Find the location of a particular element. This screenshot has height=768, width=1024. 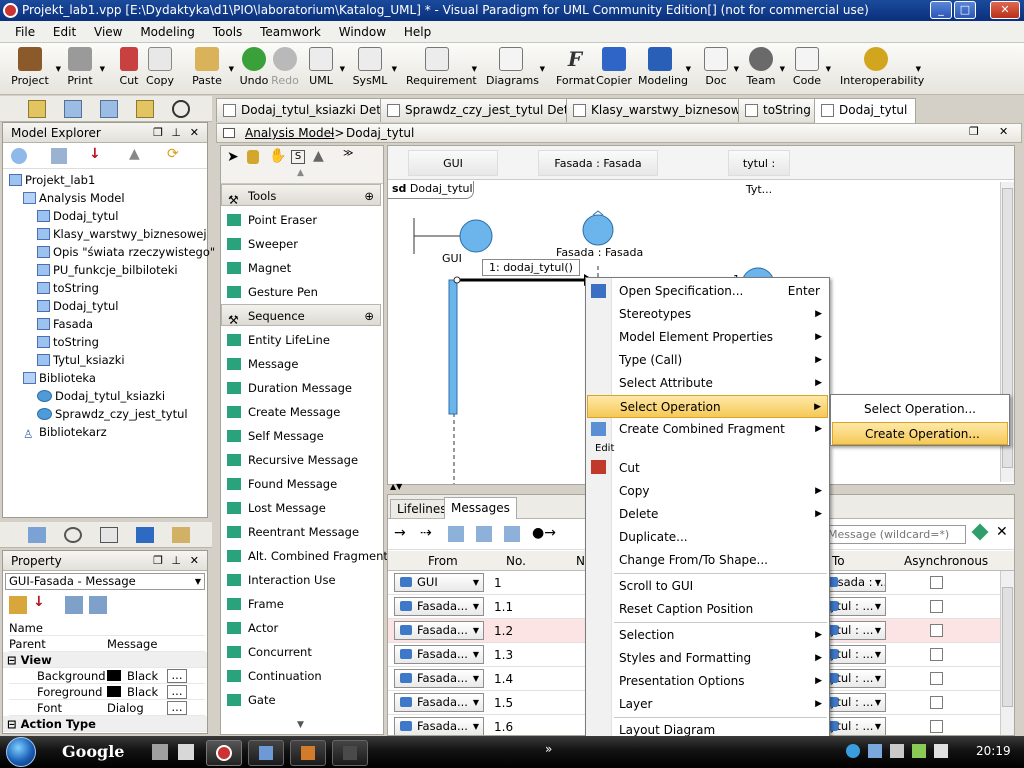

palette-lost-message: Lost Message is located at coordinates (301, 508).